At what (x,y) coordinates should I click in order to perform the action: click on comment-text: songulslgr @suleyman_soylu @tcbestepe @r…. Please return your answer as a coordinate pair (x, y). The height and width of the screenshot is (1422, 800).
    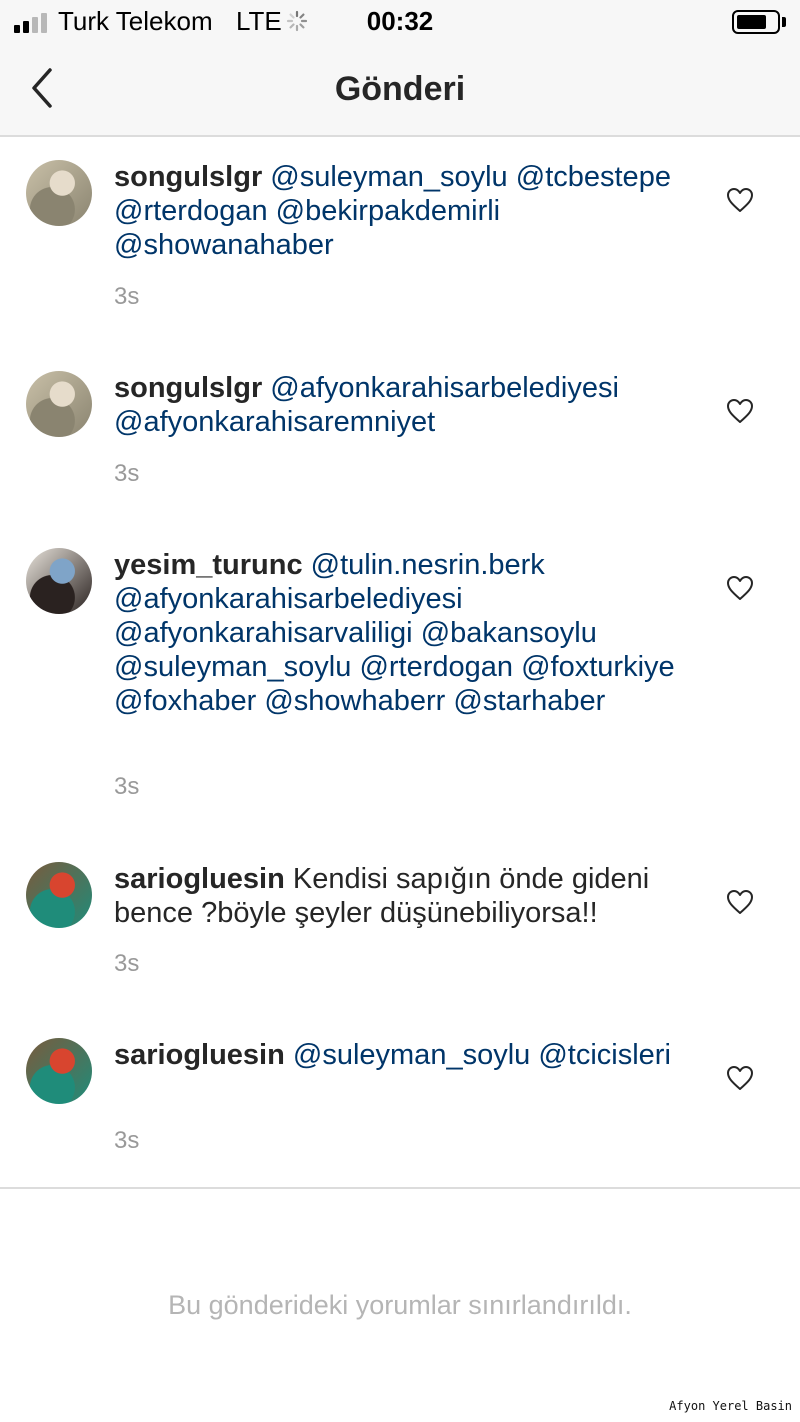
    Looking at the image, I should click on (399, 211).